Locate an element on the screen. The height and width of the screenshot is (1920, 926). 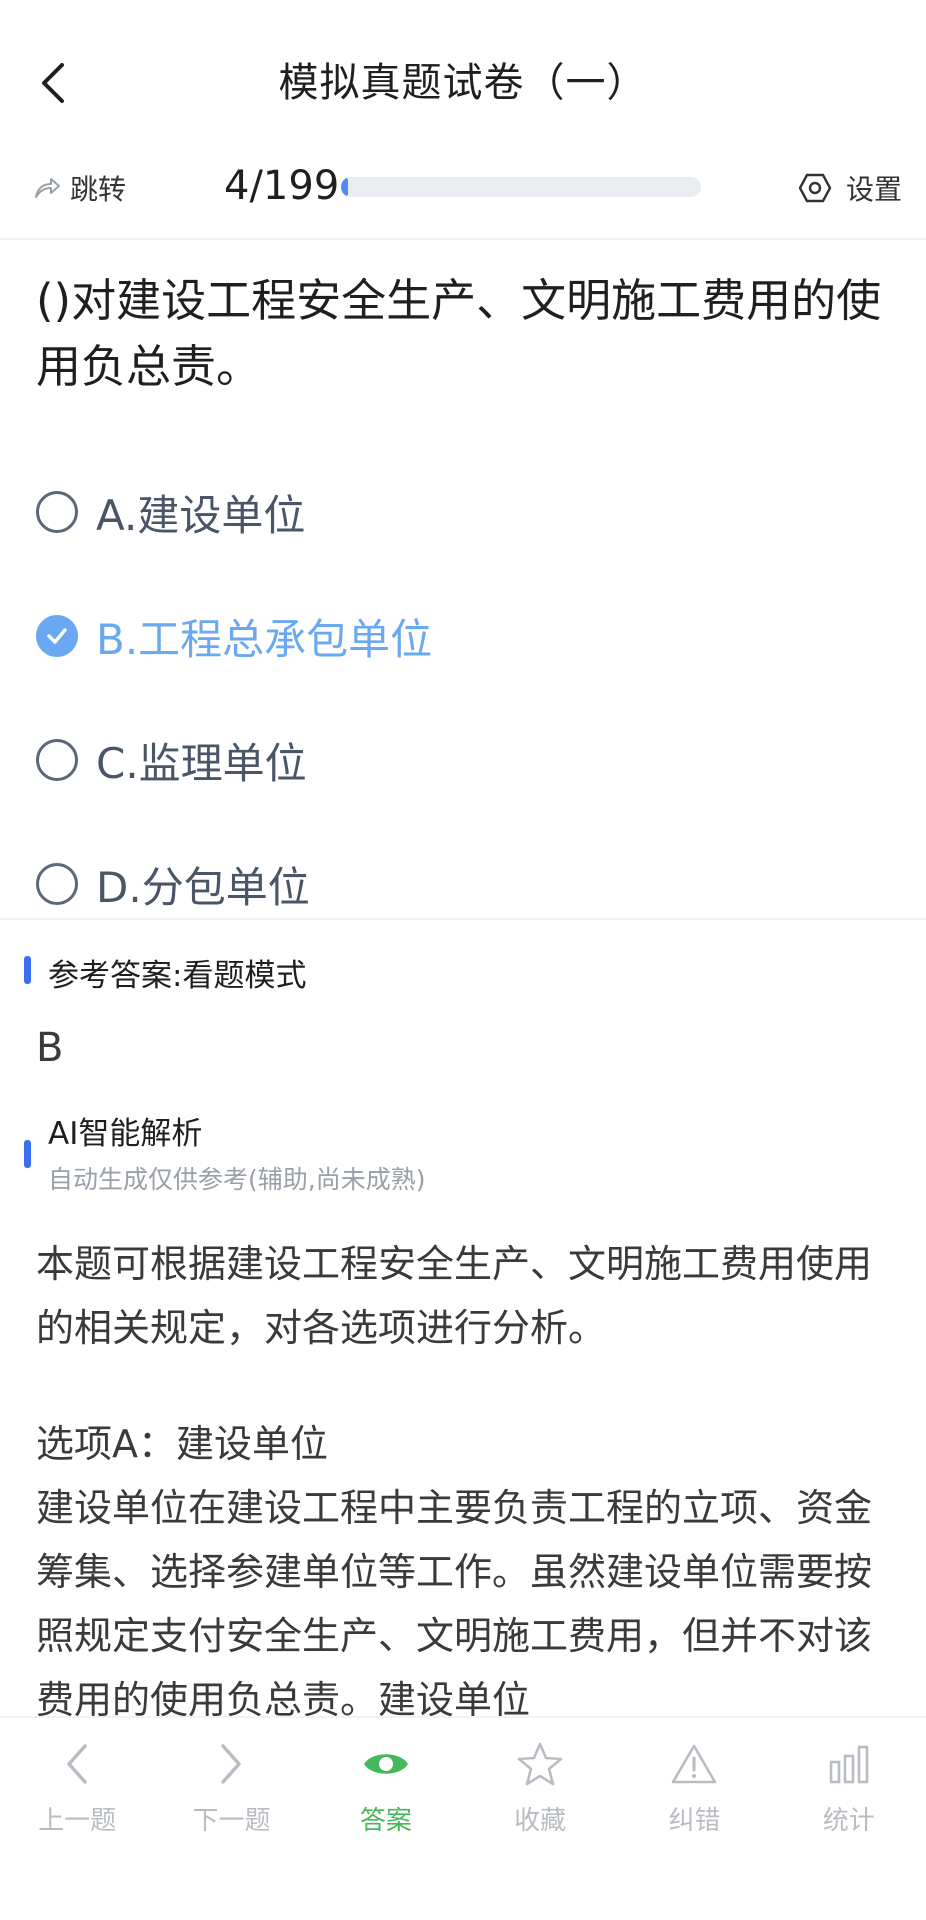
star-icon is located at coordinates (540, 1764).